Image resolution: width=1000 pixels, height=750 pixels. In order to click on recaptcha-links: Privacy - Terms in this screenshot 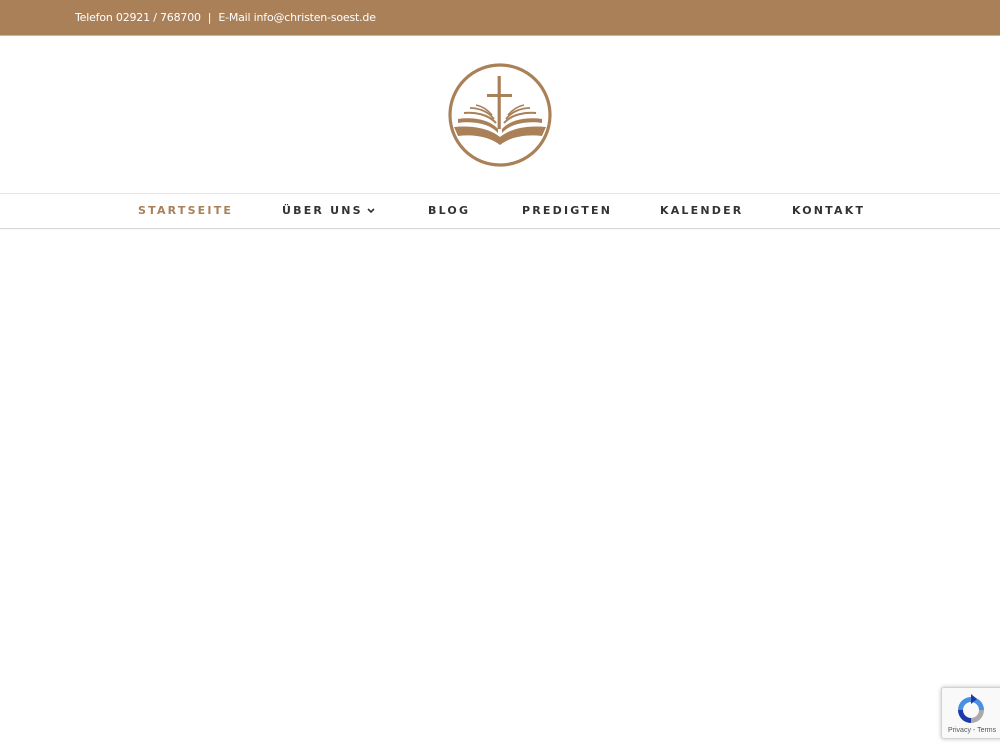, I will do `click(972, 730)`.